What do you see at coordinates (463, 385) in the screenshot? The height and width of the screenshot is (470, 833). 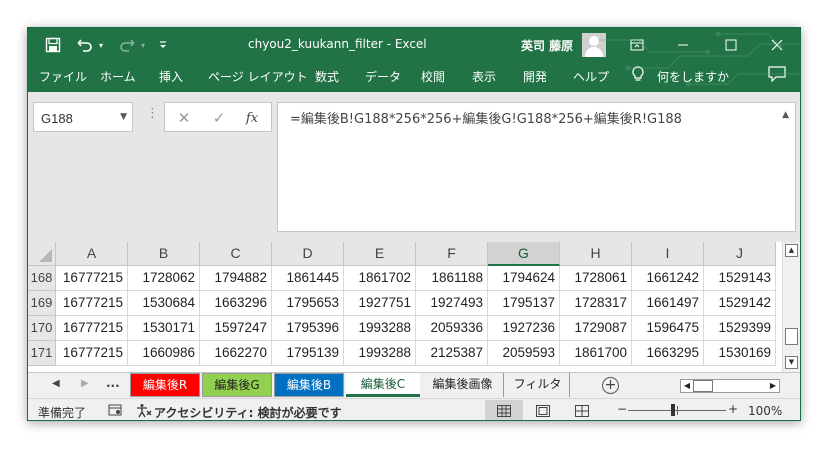 I see `sheet-tab: 編集後画像` at bounding box center [463, 385].